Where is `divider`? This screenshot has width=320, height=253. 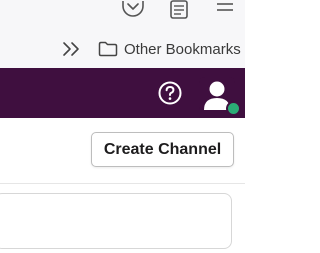
divider is located at coordinates (122, 183).